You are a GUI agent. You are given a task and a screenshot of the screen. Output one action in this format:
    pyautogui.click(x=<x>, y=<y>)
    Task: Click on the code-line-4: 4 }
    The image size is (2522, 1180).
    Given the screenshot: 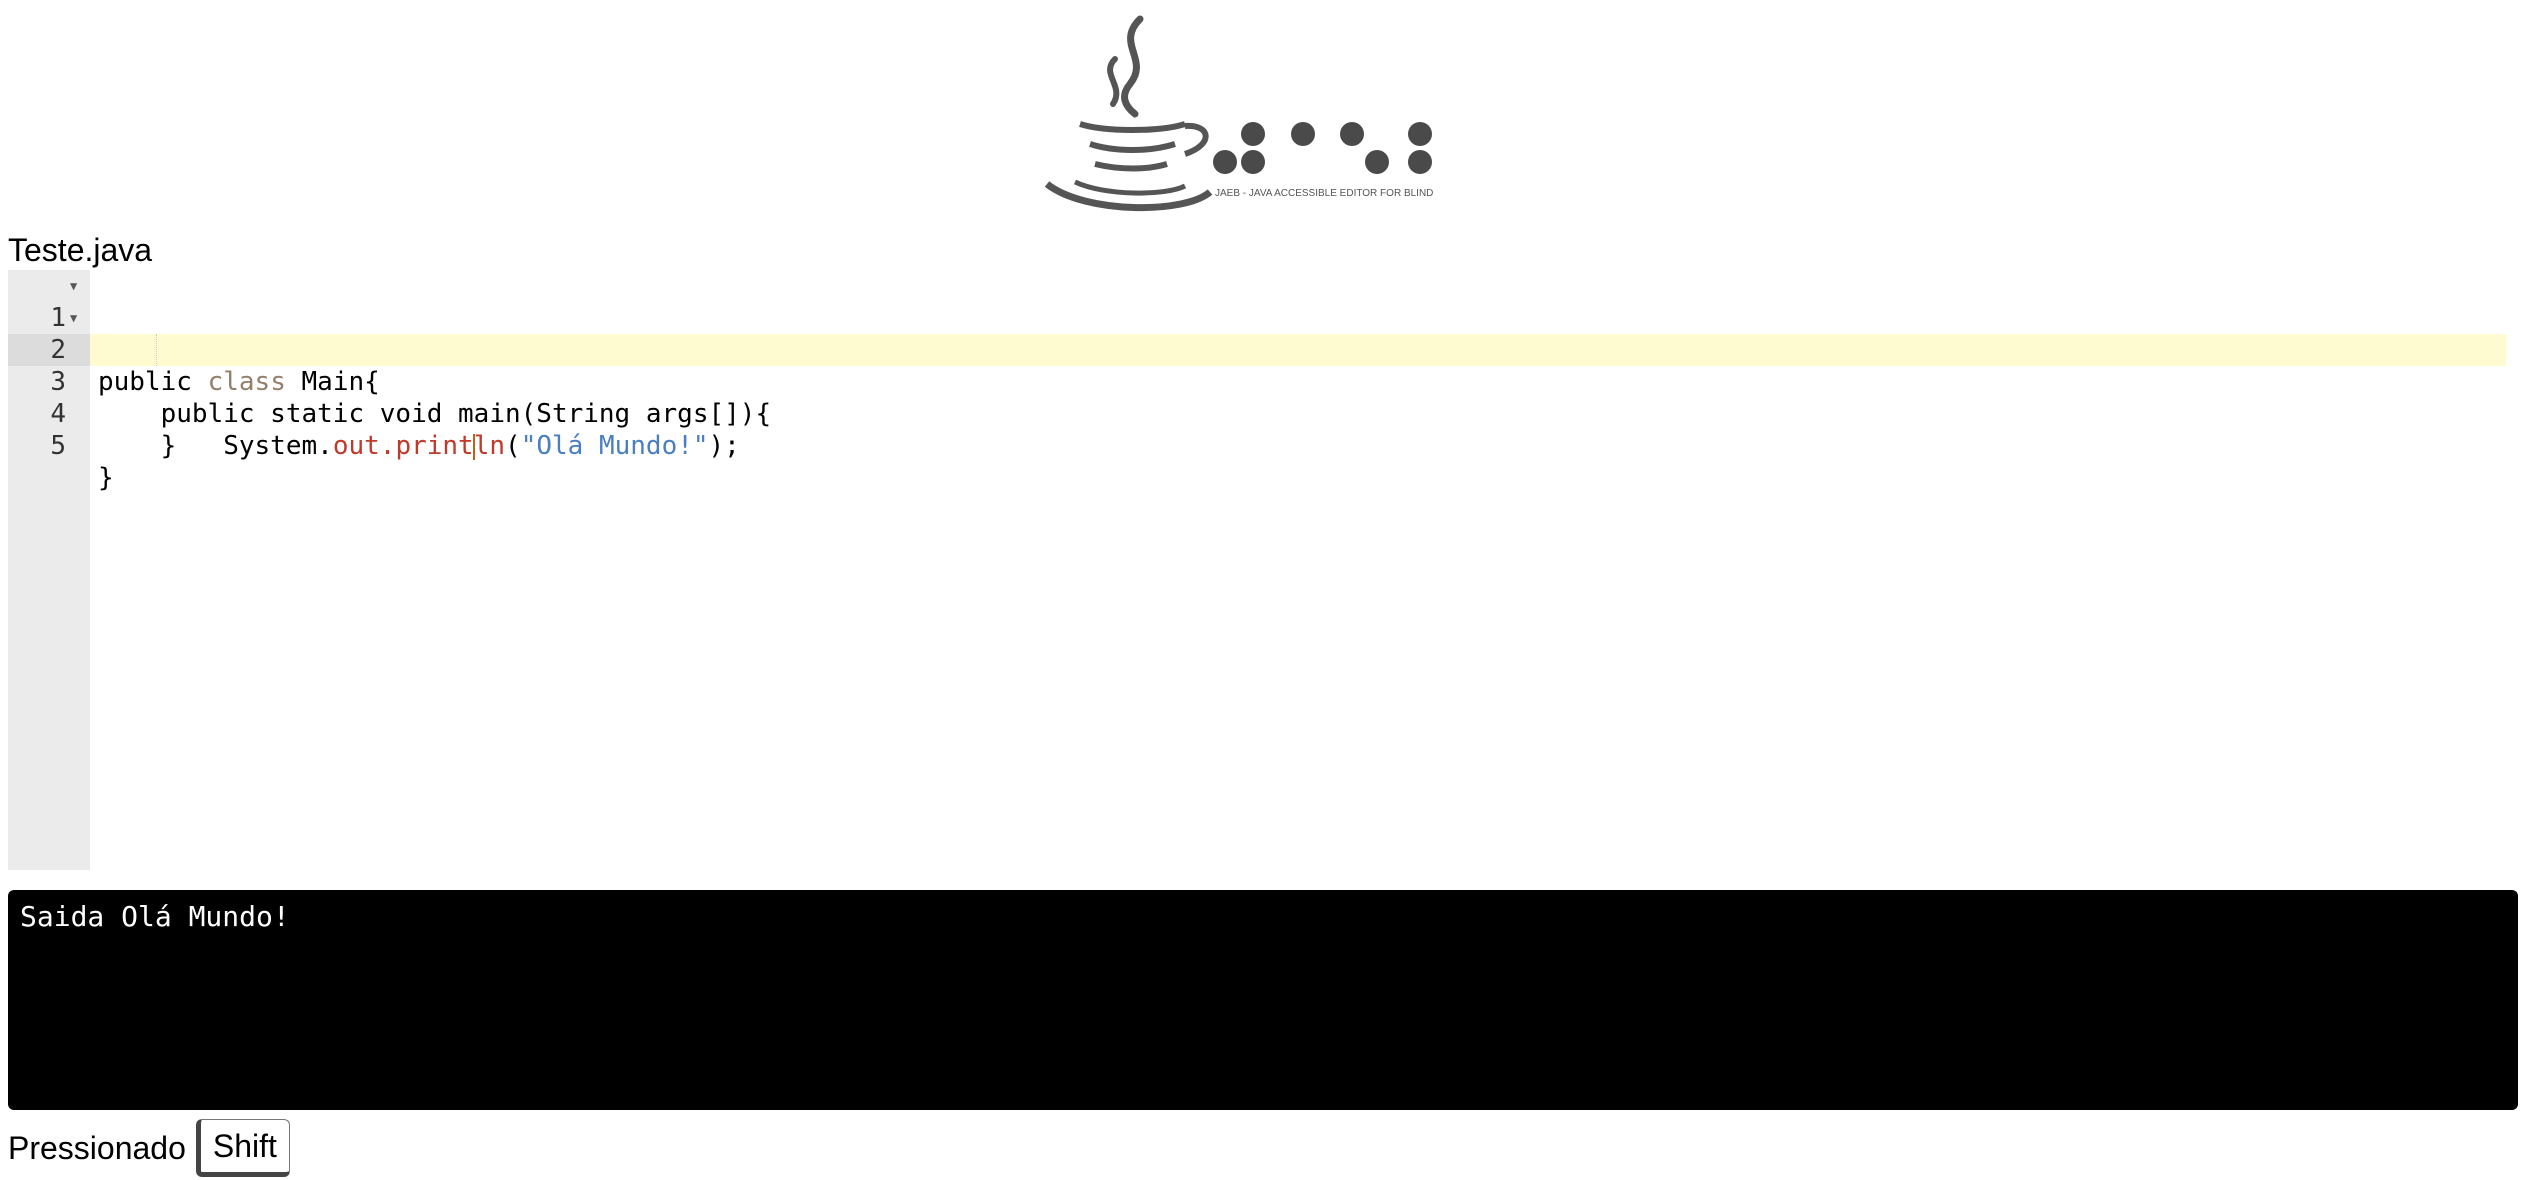 What is the action you would take?
    pyautogui.click(x=1253, y=413)
    